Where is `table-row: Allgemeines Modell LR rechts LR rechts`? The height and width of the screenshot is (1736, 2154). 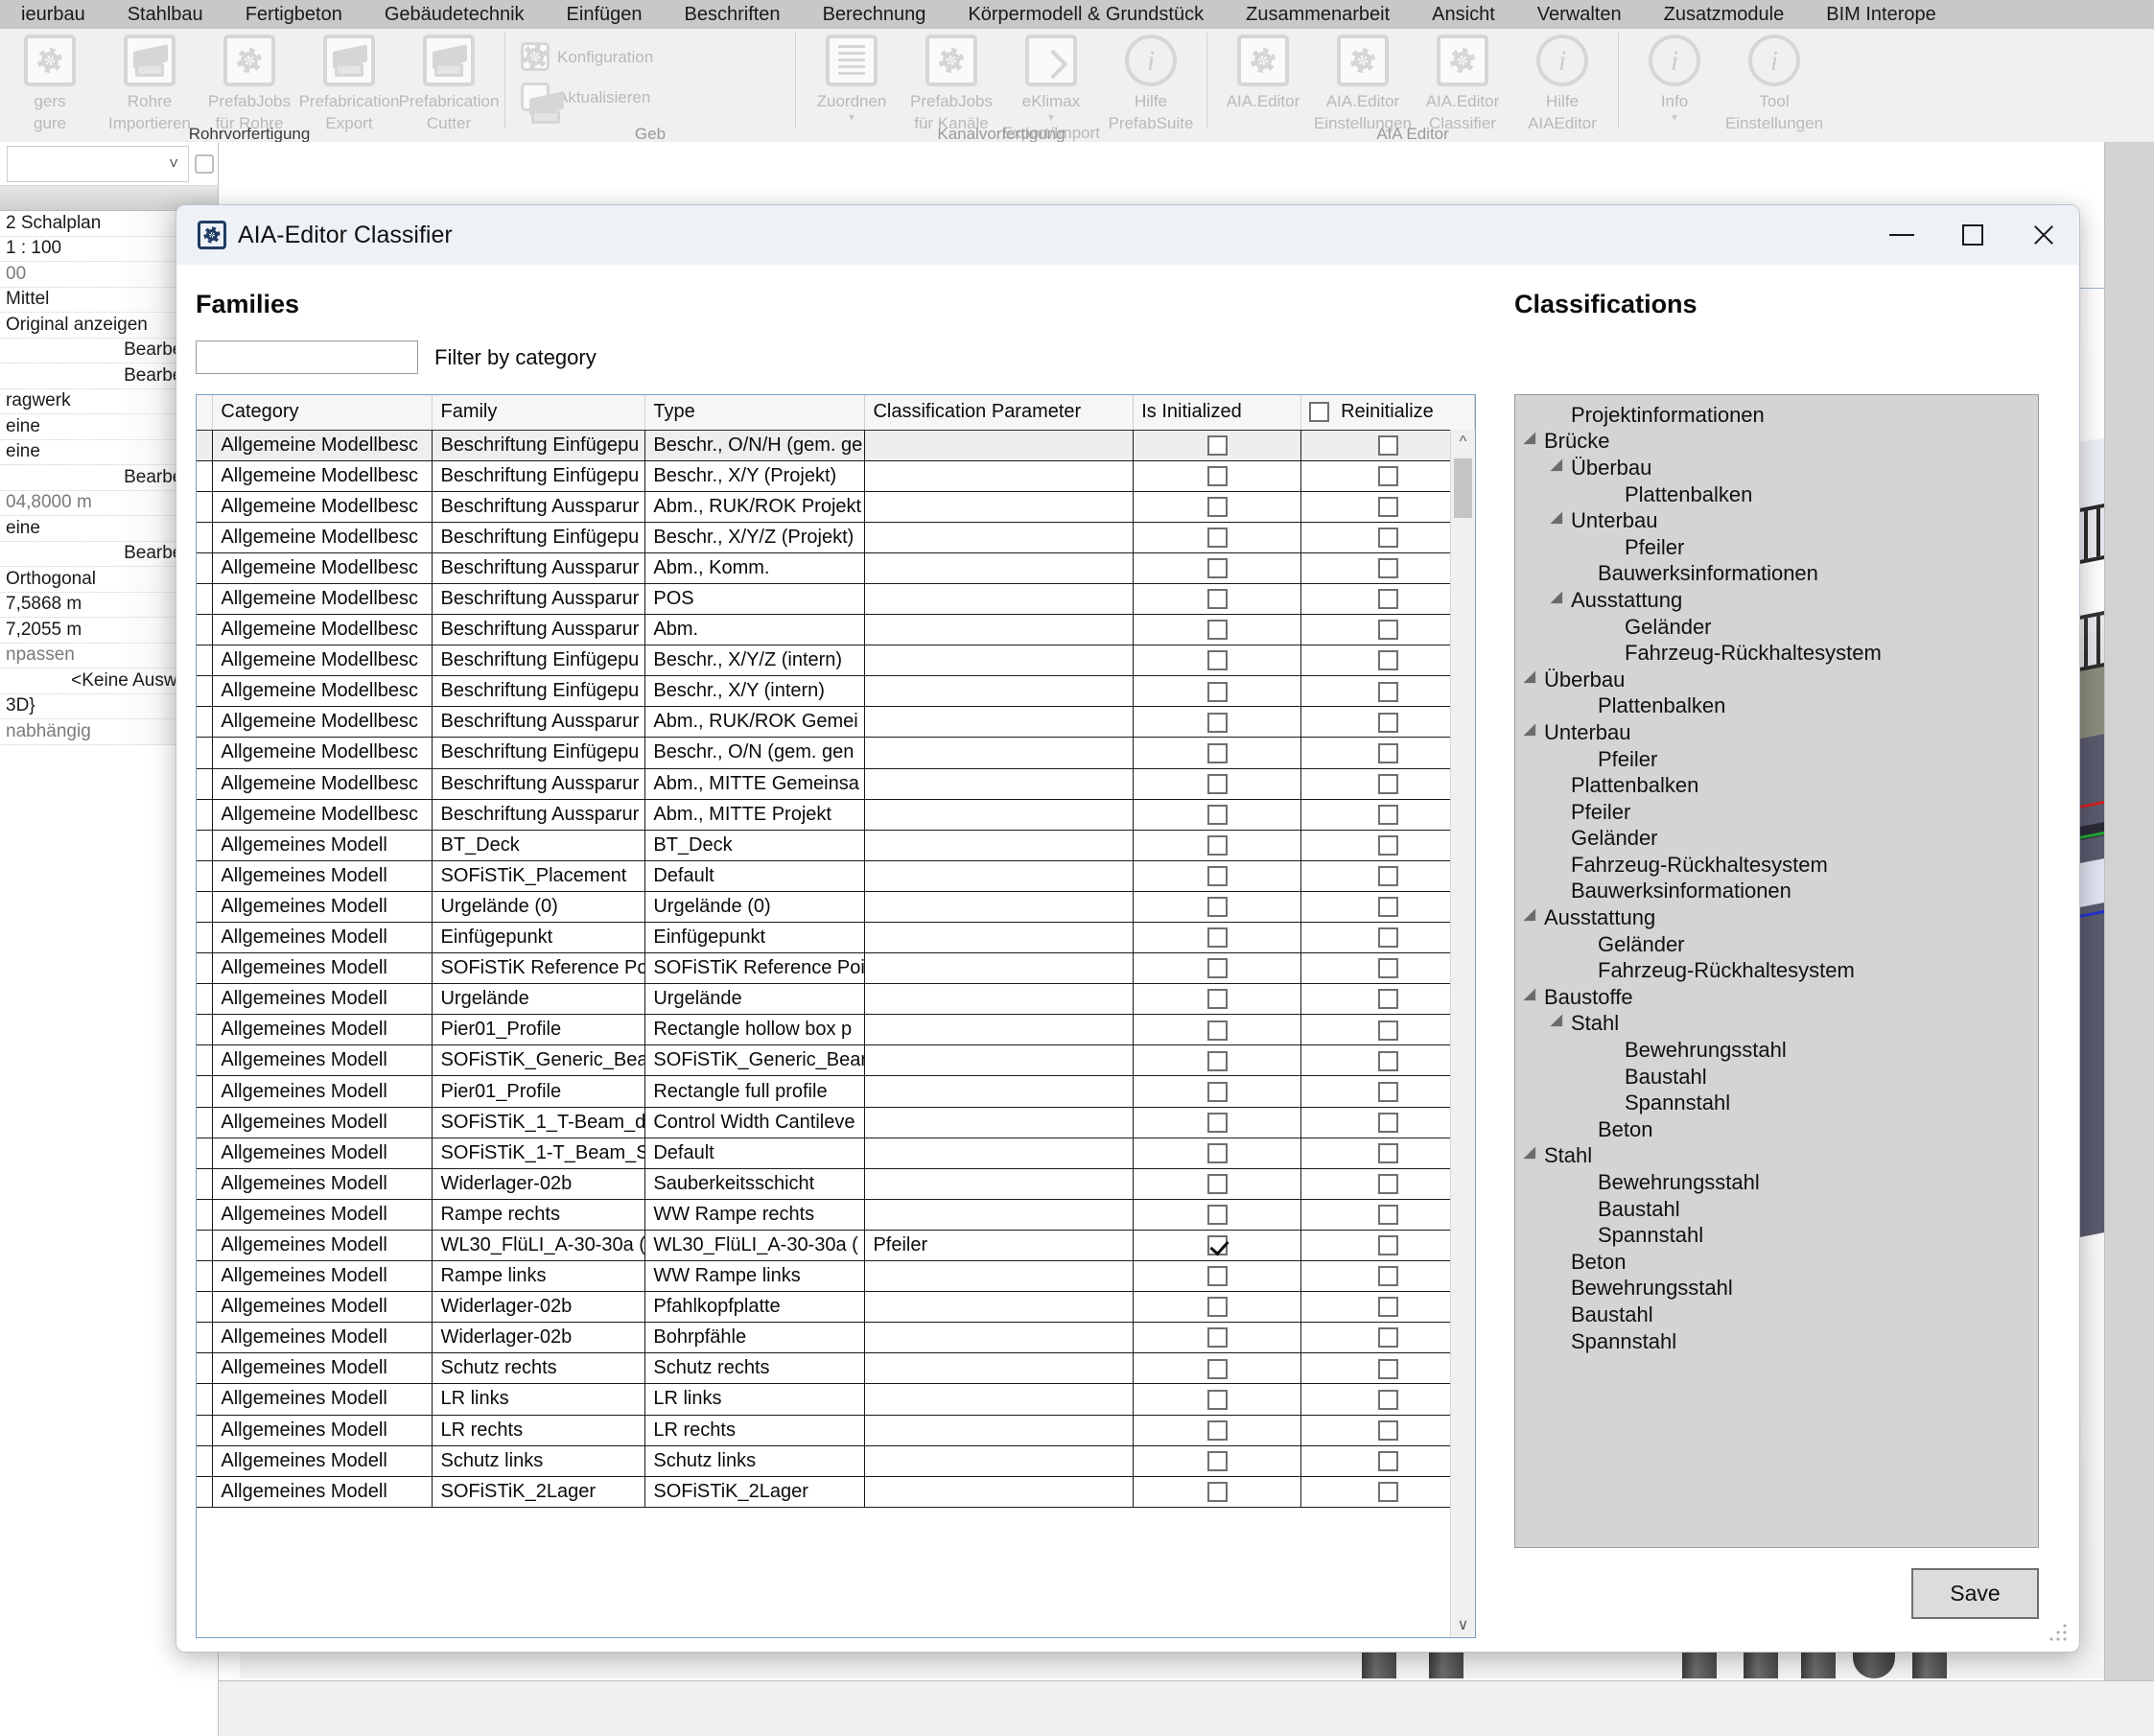
table-row: Allgemeines Modell LR rechts LR rechts is located at coordinates (836, 1430).